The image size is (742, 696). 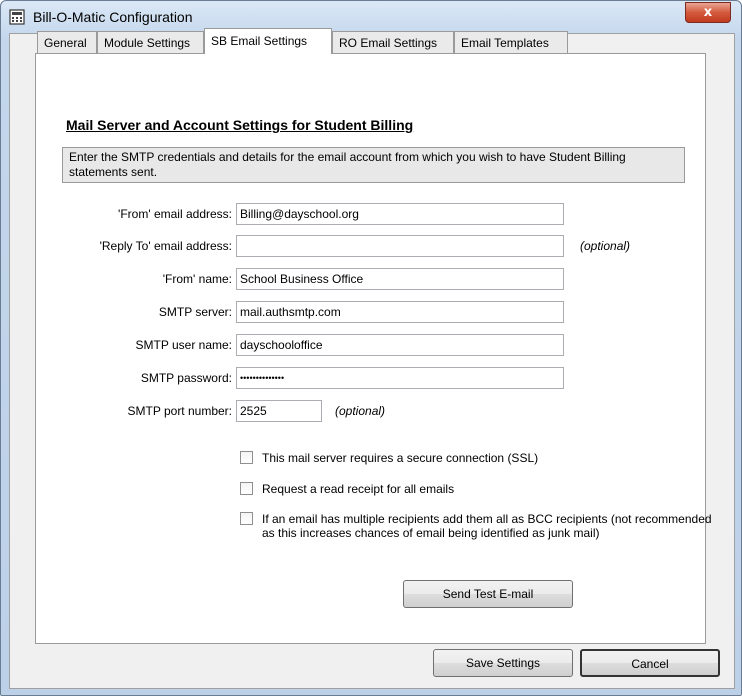 I want to click on tab-general: General, so click(x=67, y=42).